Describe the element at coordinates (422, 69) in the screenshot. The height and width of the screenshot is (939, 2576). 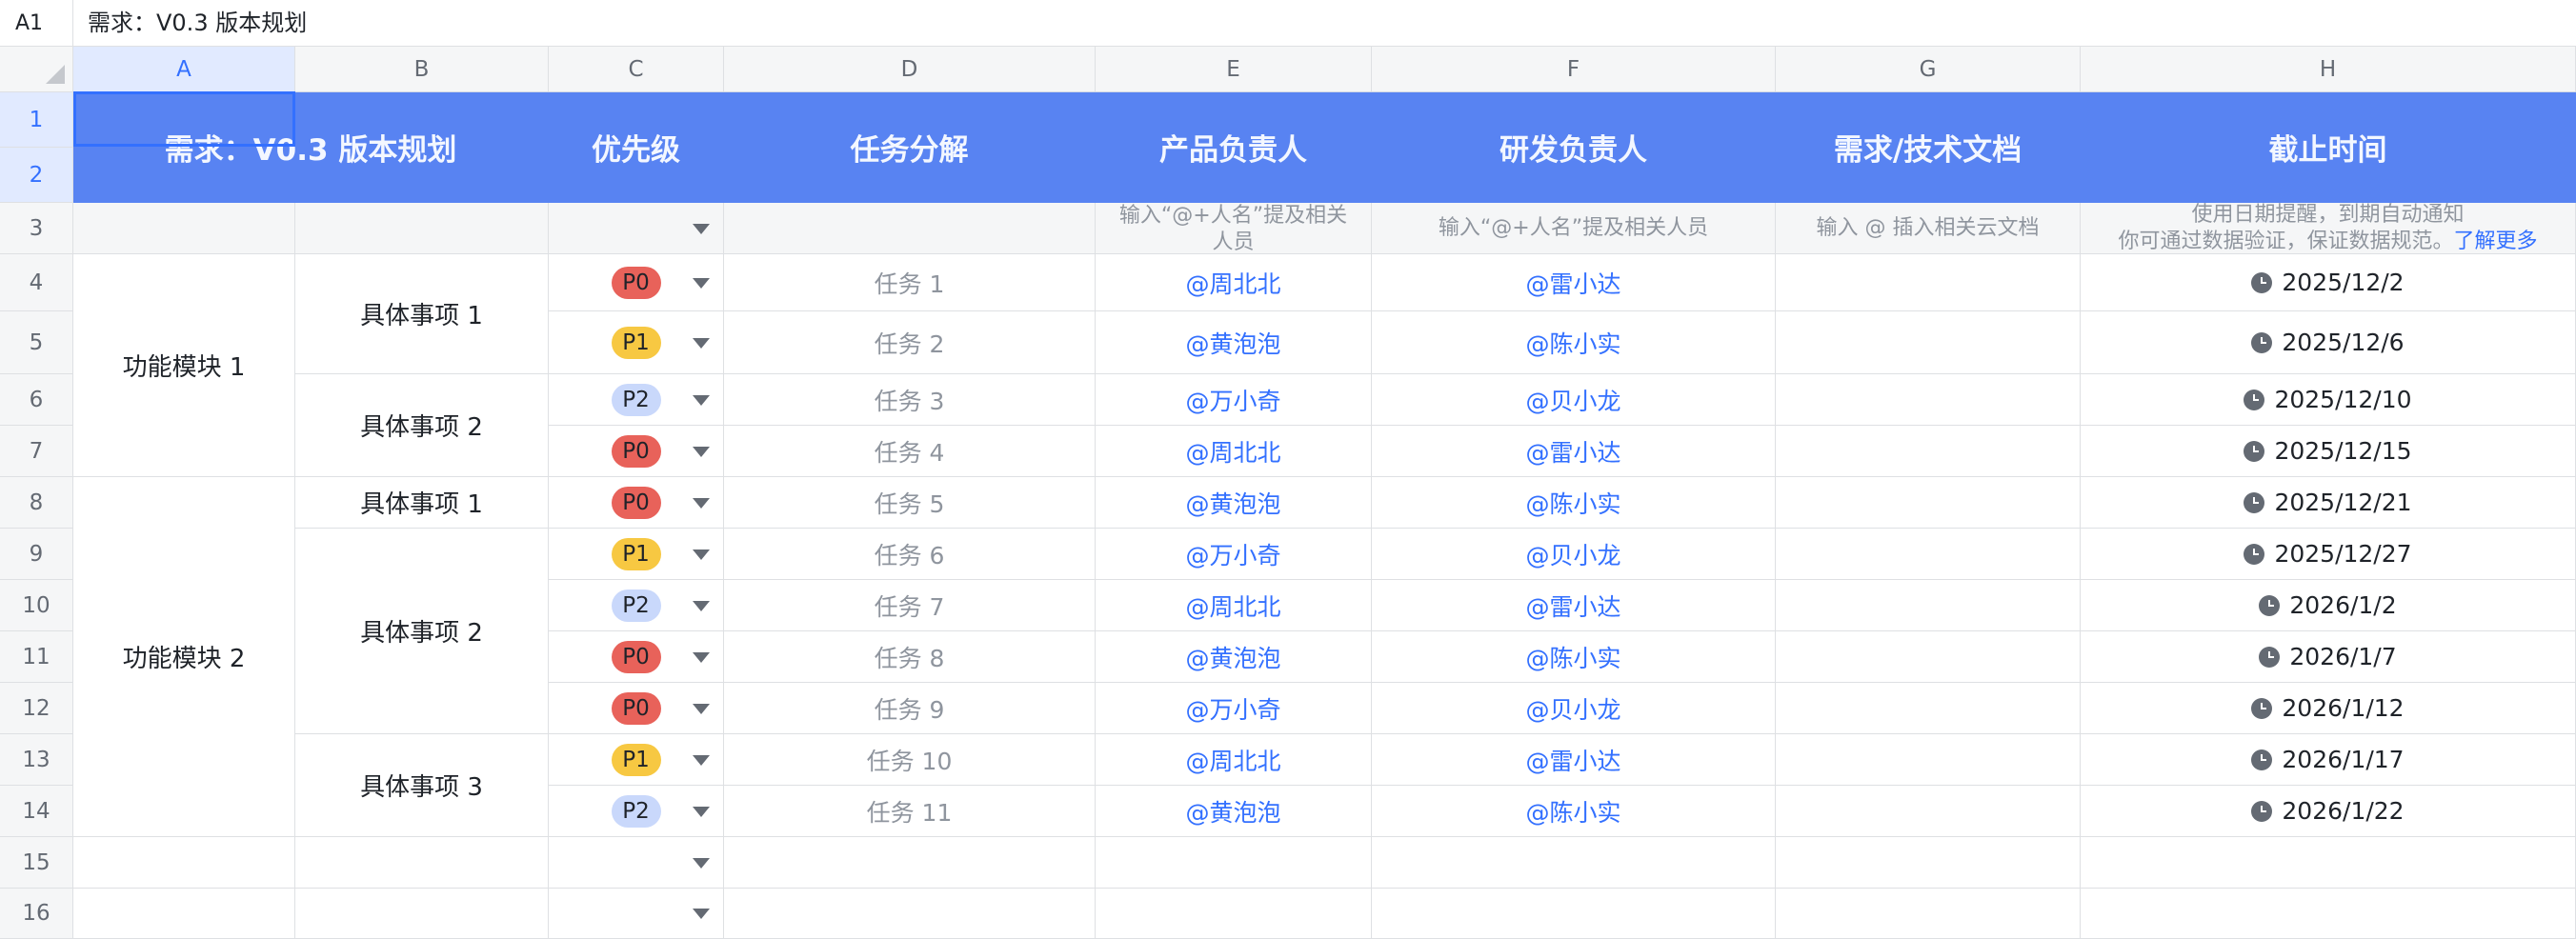
I see `column-header-b: B` at that location.